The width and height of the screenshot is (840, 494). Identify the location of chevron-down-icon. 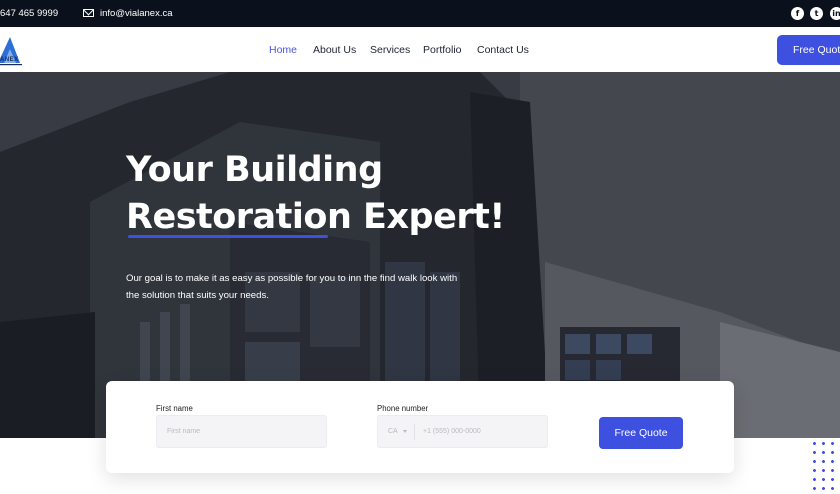
(405, 431).